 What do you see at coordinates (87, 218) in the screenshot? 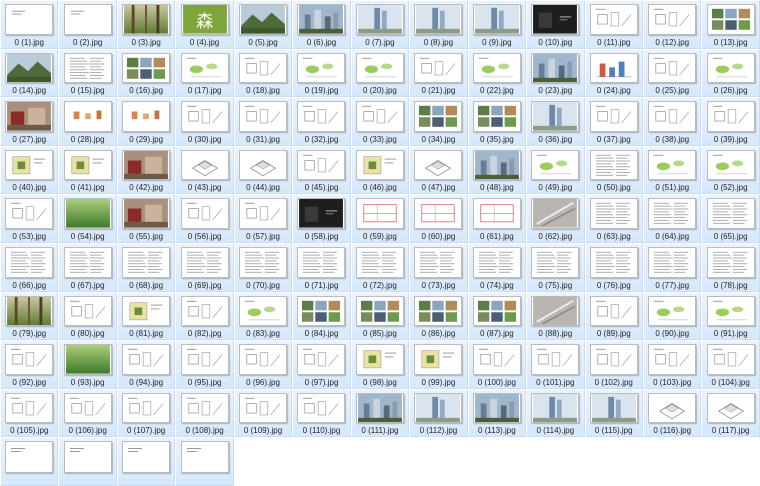
I see `file-tile: 0 (54).jpg` at bounding box center [87, 218].